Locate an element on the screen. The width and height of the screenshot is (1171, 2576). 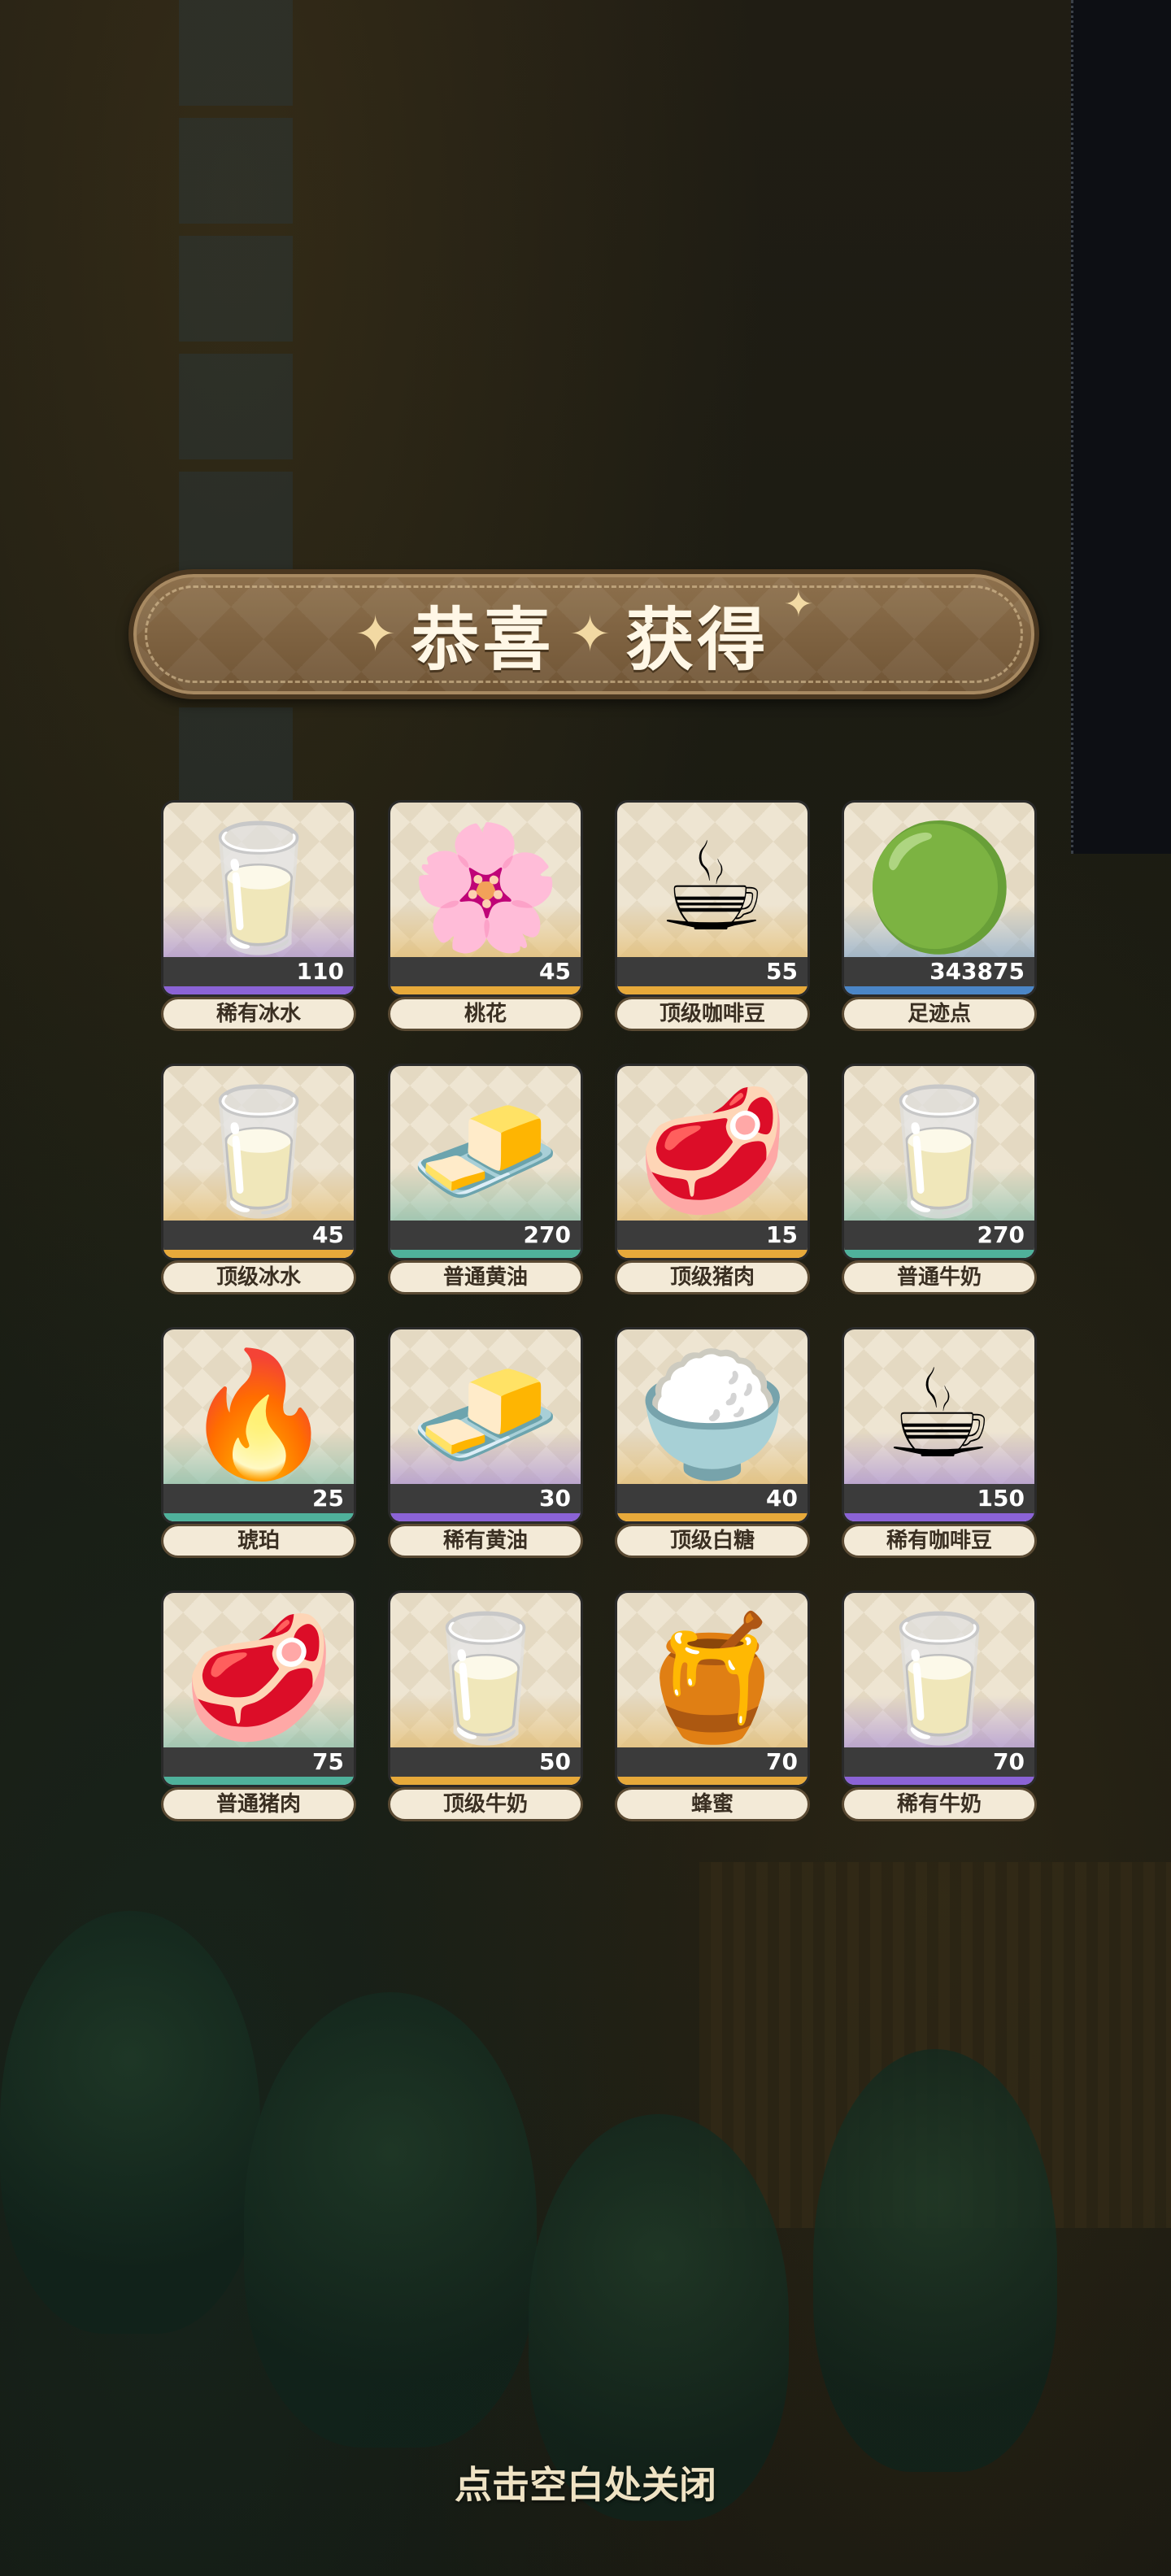
item-name-label: 顶级猪肉 is located at coordinates (712, 1278).